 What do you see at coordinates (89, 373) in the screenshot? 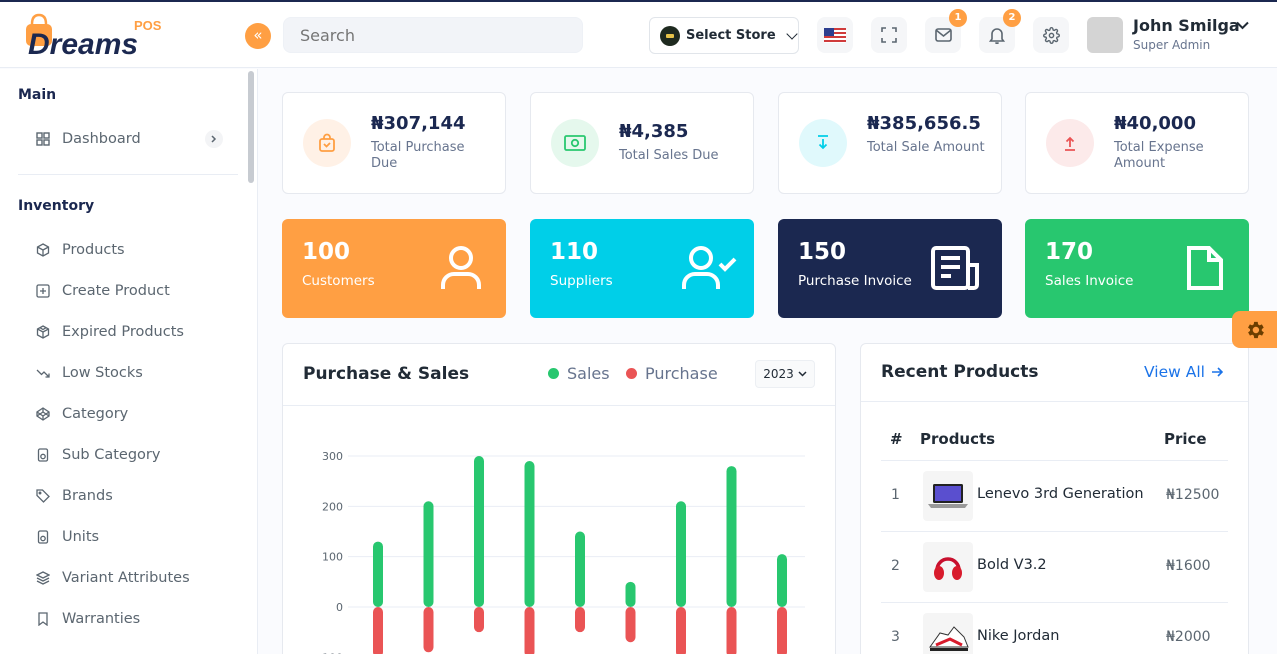
I see `sidebar-item-low-stocks: Low Stocks` at bounding box center [89, 373].